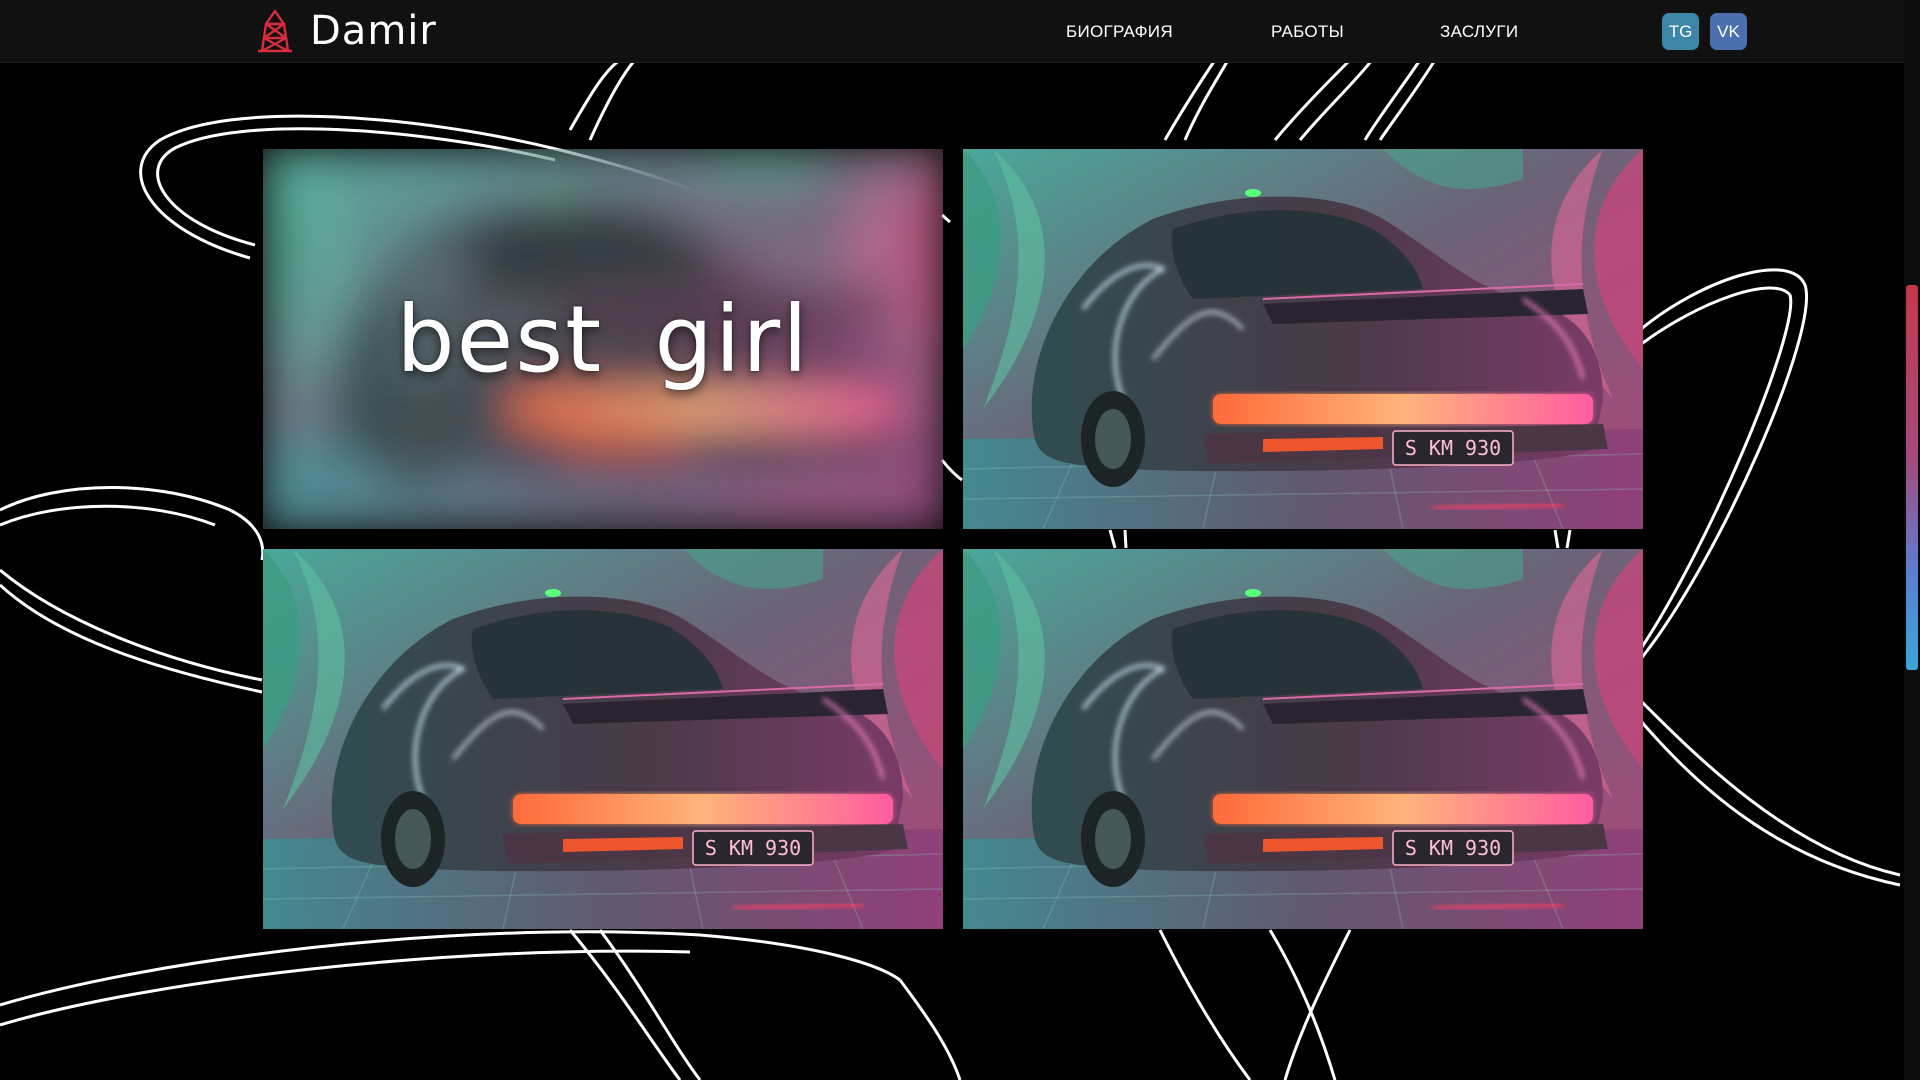  I want to click on telegram-button: TG, so click(1680, 31).